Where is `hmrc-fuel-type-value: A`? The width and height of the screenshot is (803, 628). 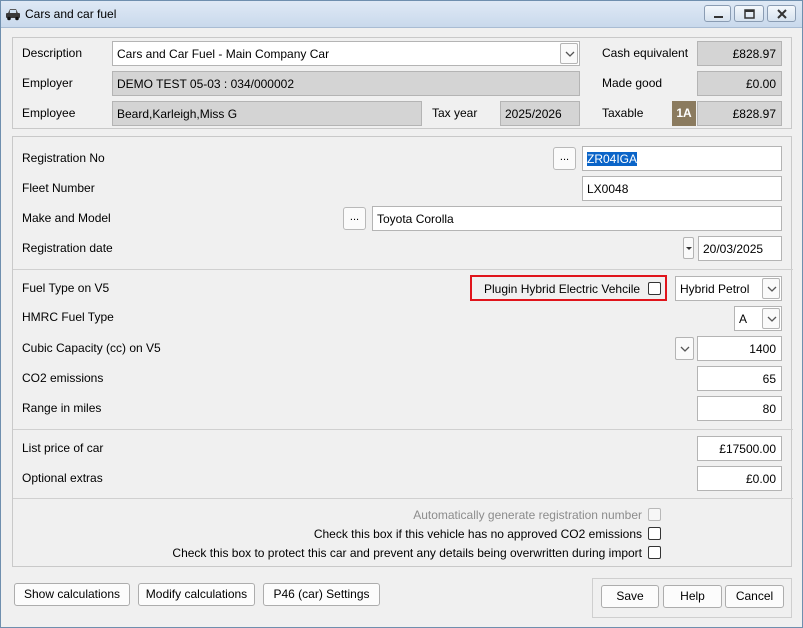 hmrc-fuel-type-value: A is located at coordinates (743, 319).